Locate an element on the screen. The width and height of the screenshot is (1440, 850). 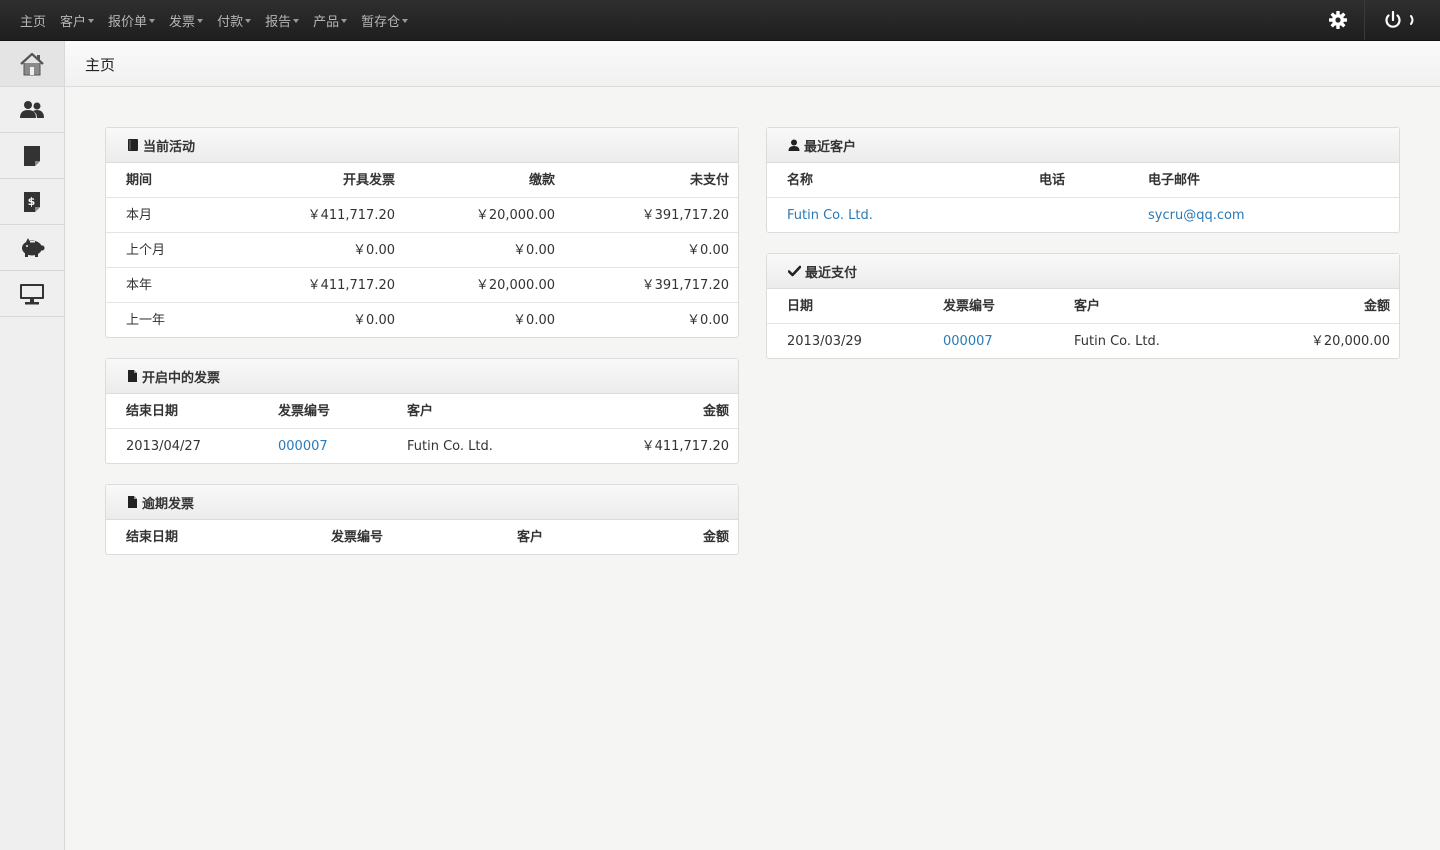
table-row: 上一年 ￥0.00 ￥0.00 ￥0.00 is located at coordinates (422, 320).